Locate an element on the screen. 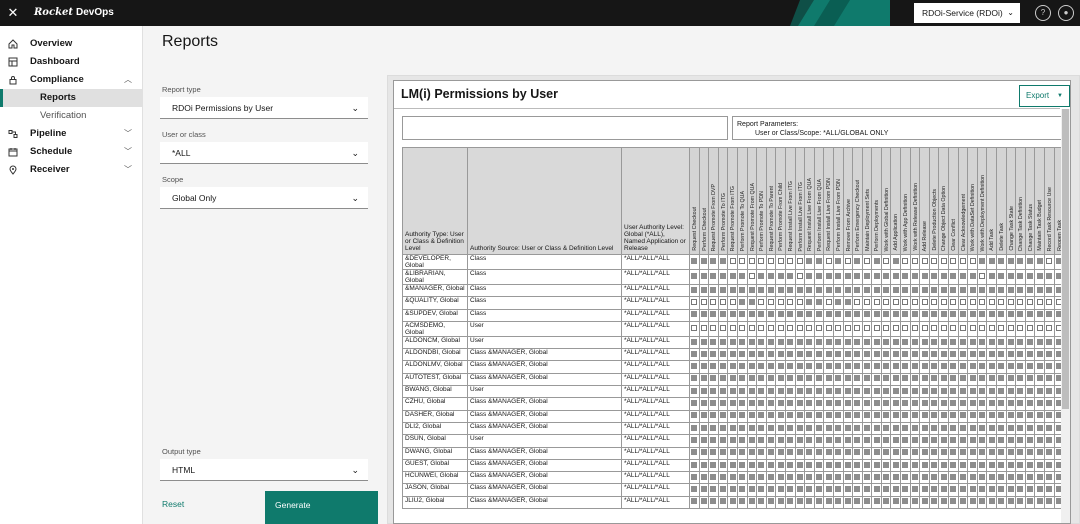 The height and width of the screenshot is (524, 1080). permission-label: Request Checkout is located at coordinates (695, 229).